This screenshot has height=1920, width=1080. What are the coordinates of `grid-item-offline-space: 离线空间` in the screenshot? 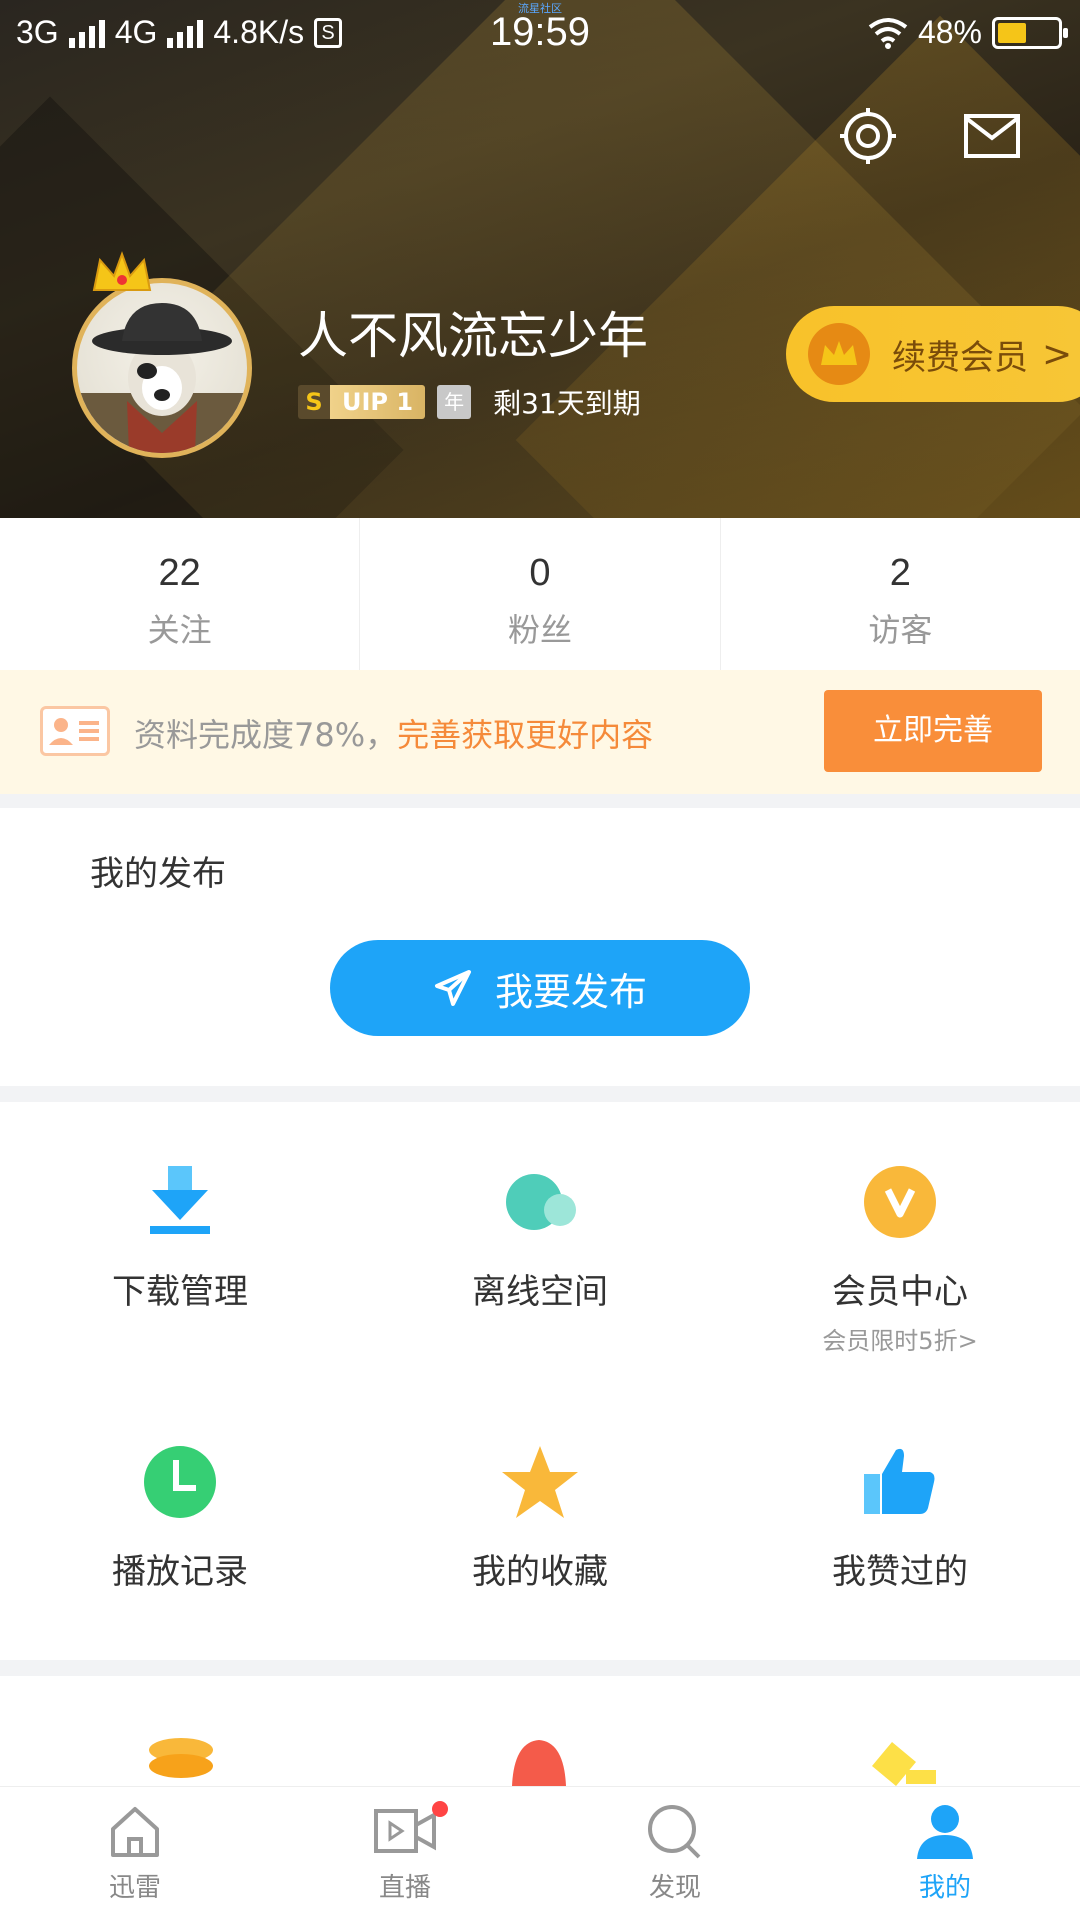 It's located at (540, 1237).